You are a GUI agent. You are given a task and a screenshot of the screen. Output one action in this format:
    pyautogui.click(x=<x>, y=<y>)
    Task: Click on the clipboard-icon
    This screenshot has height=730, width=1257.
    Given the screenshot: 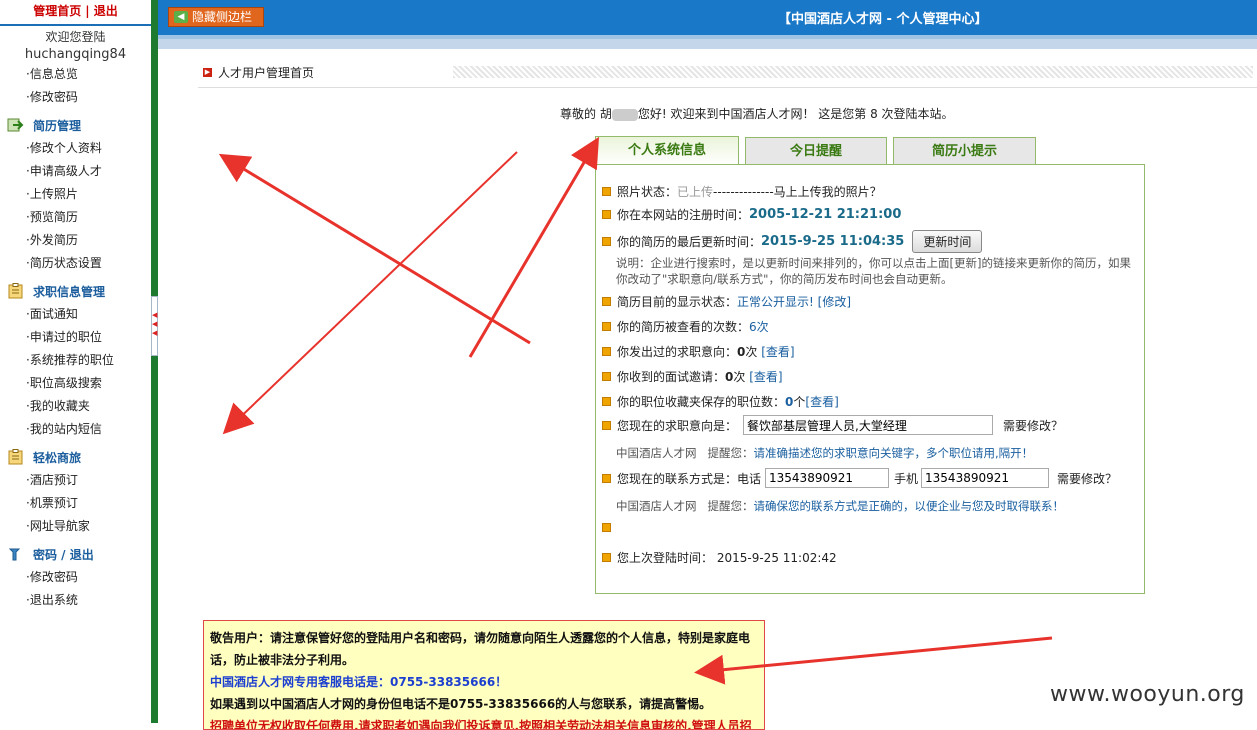 What is the action you would take?
    pyautogui.click(x=16, y=291)
    